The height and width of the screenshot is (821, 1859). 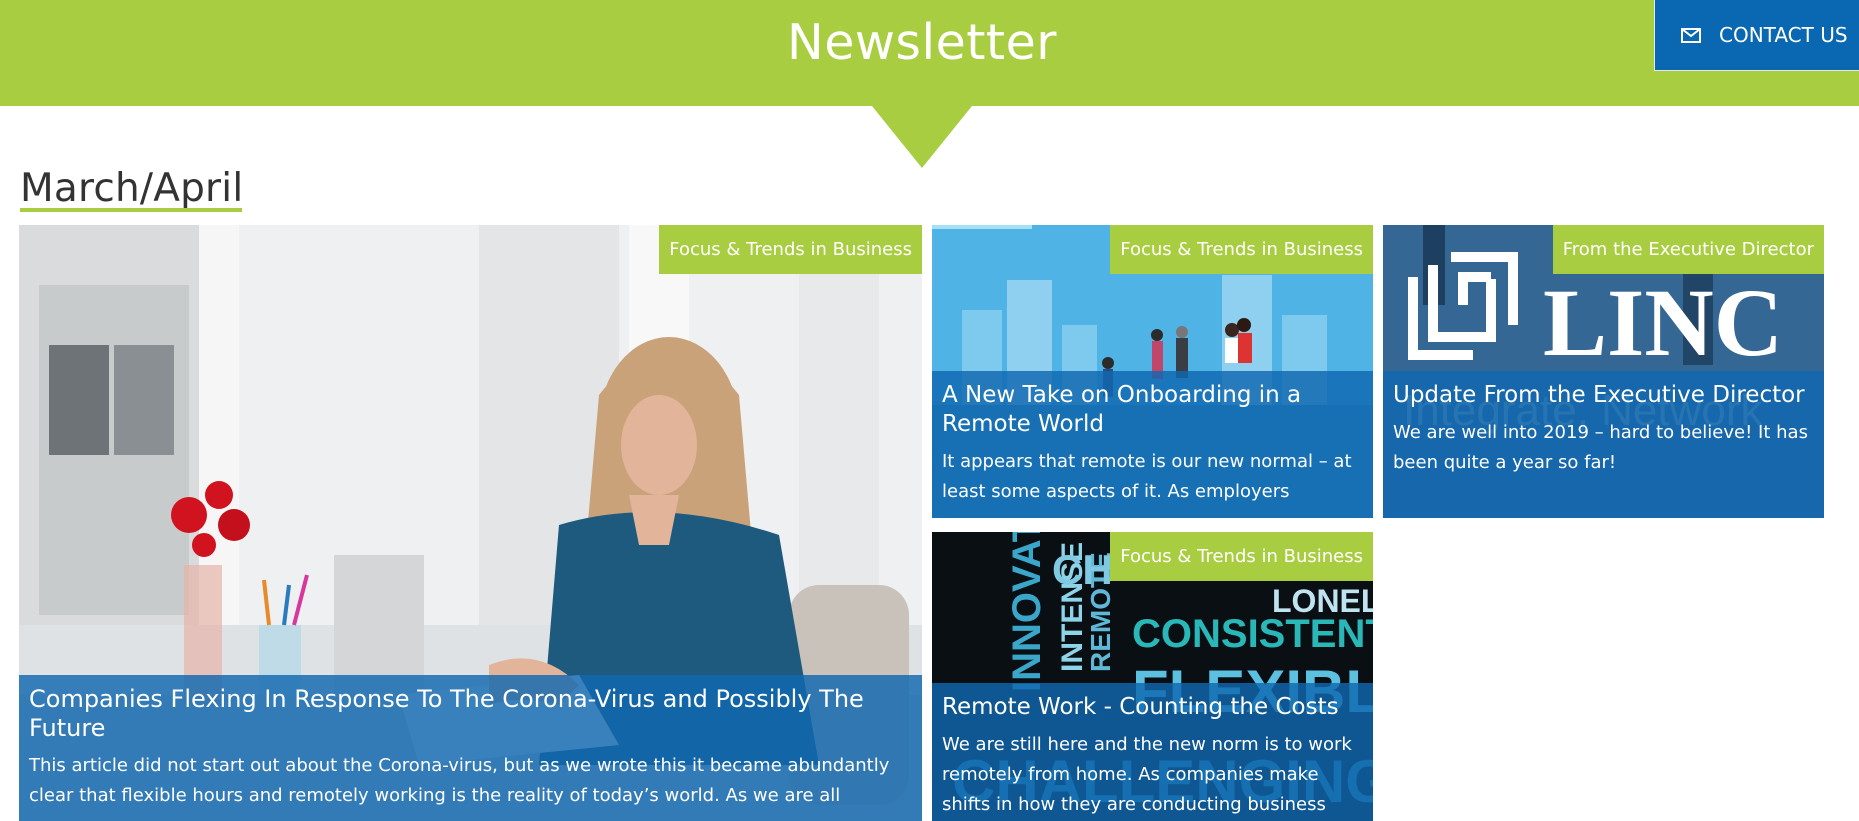 I want to click on section-underline, so click(x=131, y=210).